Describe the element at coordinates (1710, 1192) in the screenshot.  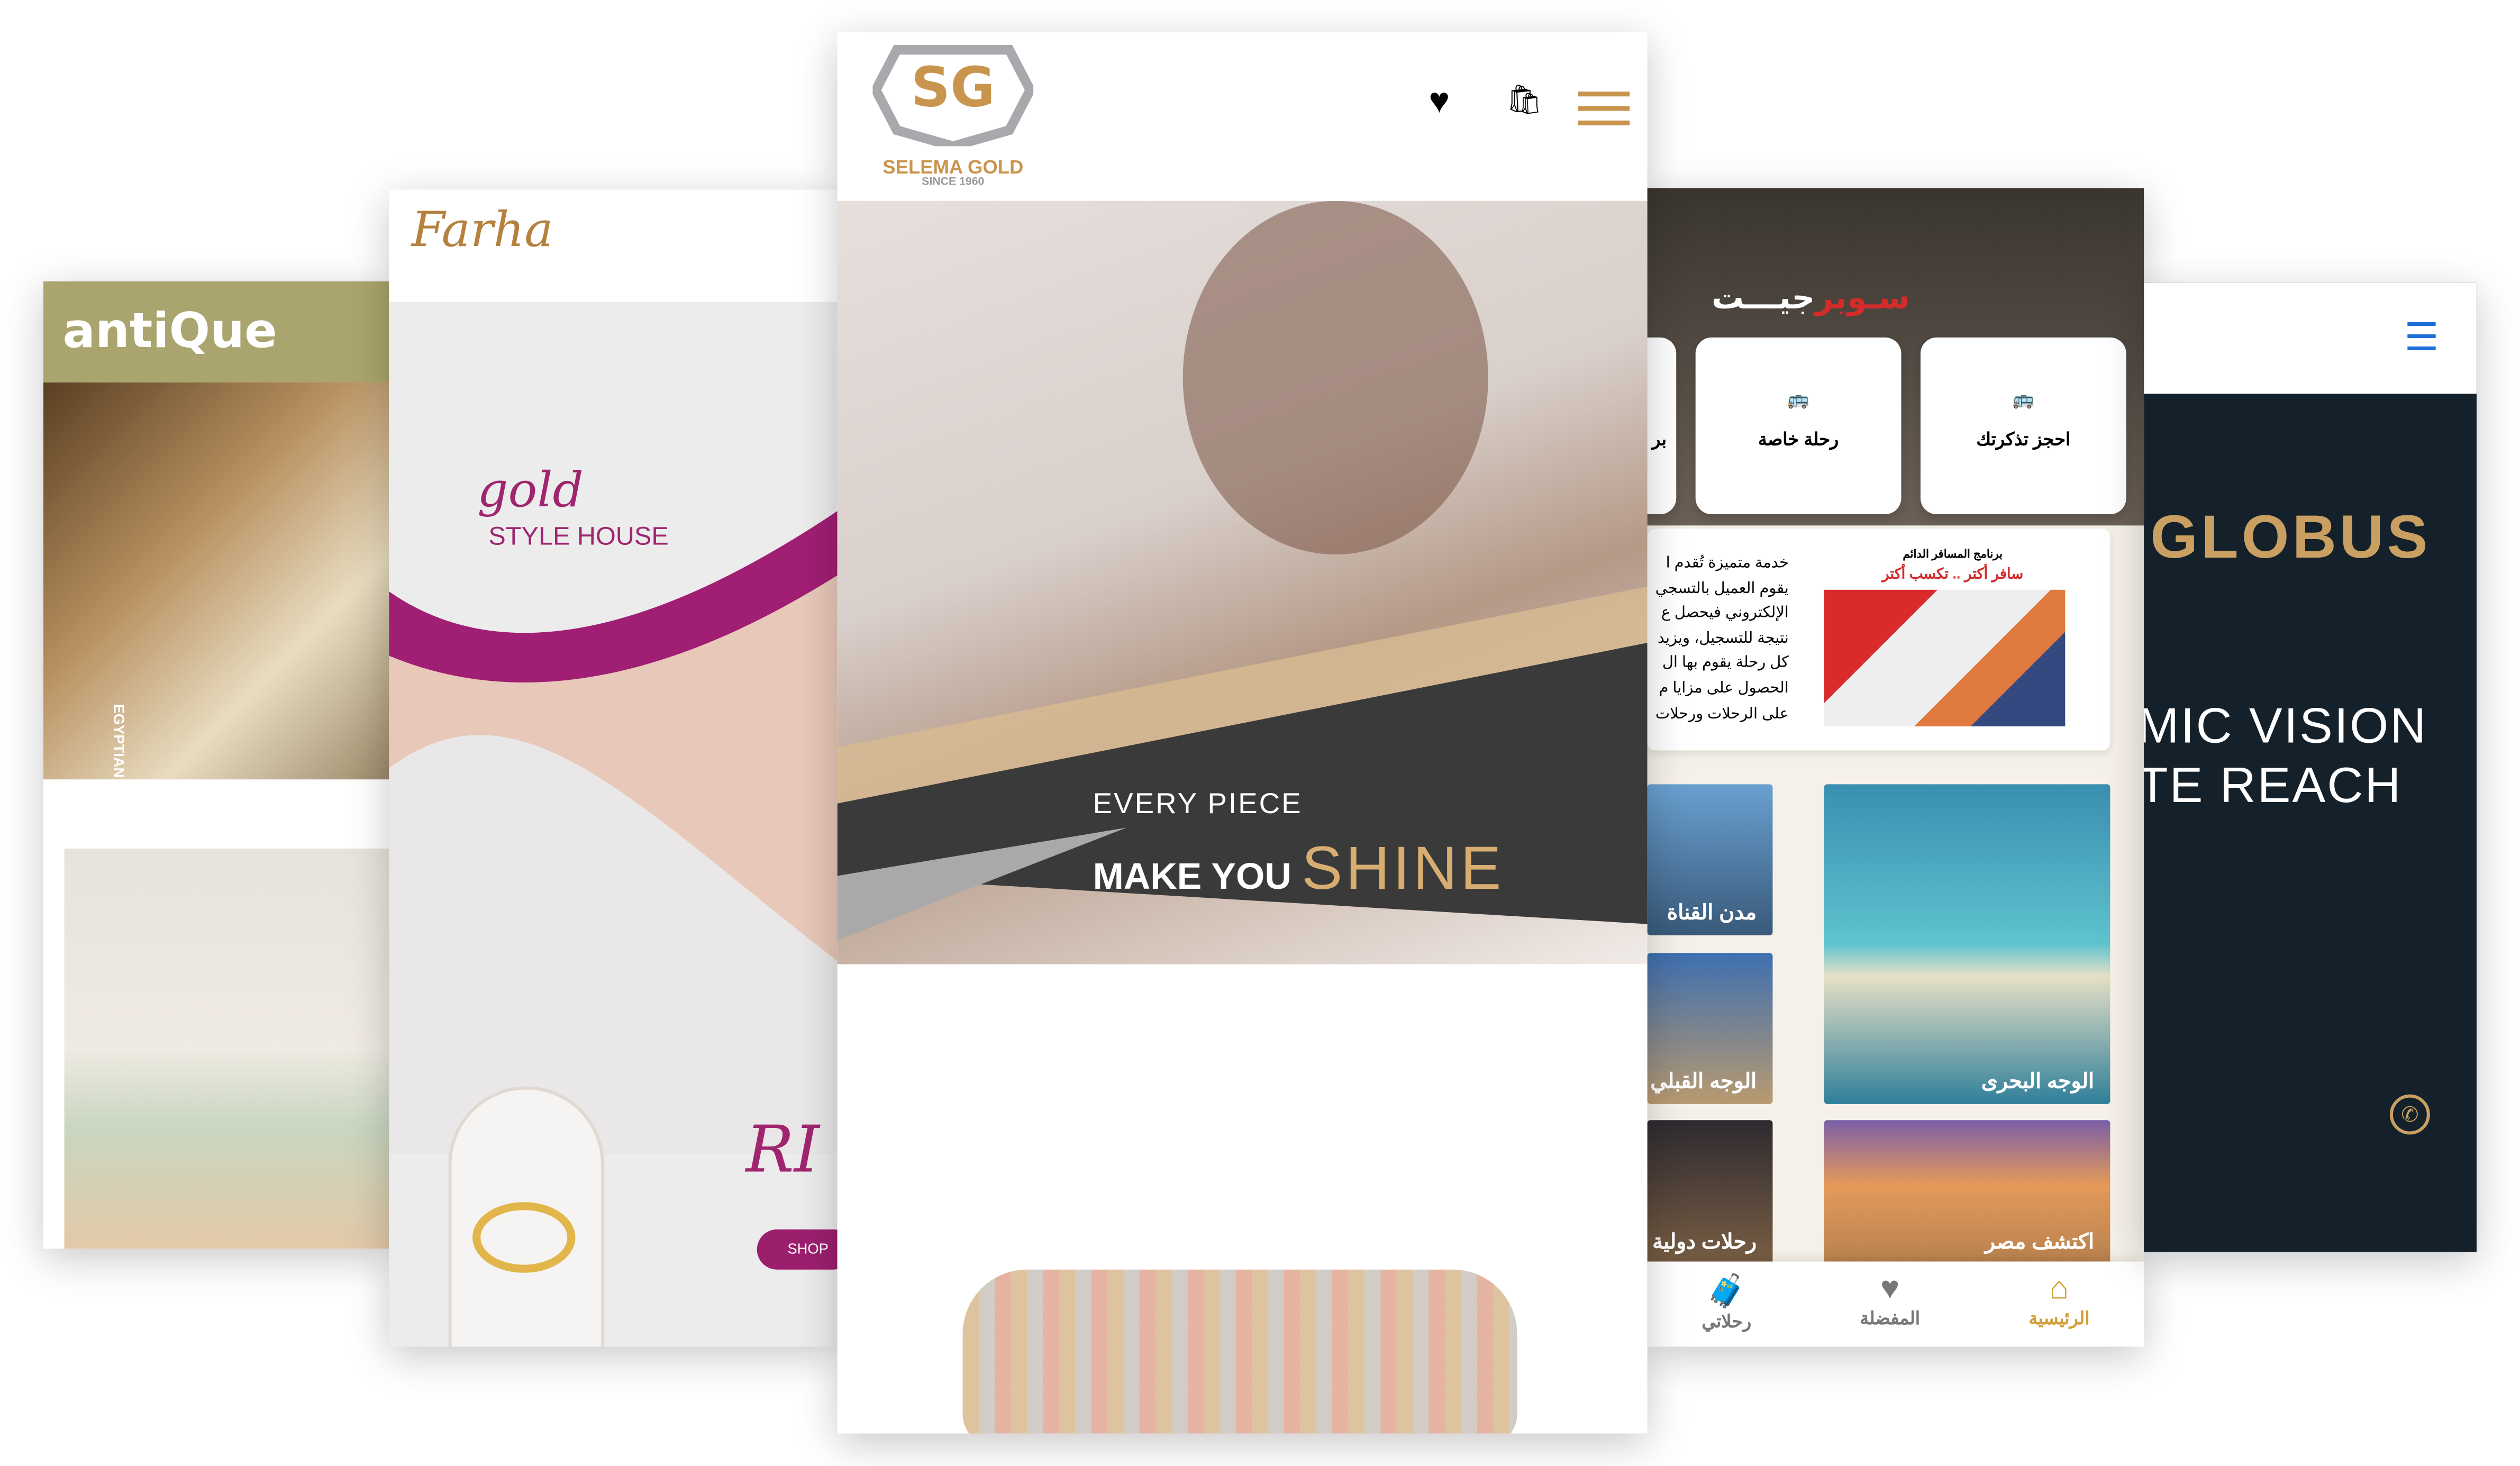
I see `destination-international: رحلات دولية` at that location.